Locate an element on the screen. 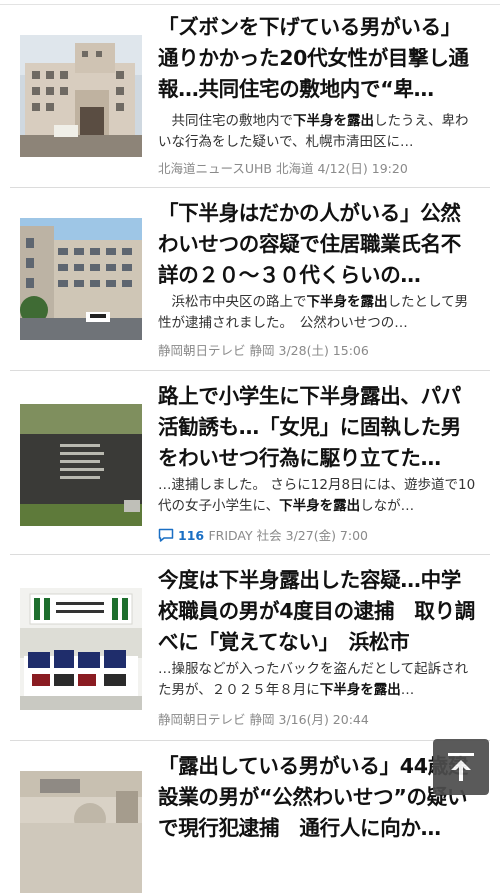 The image size is (500, 893). article-meta: 116 FRIDAY 社会 3/27(金) 7:00 is located at coordinates (319, 534).